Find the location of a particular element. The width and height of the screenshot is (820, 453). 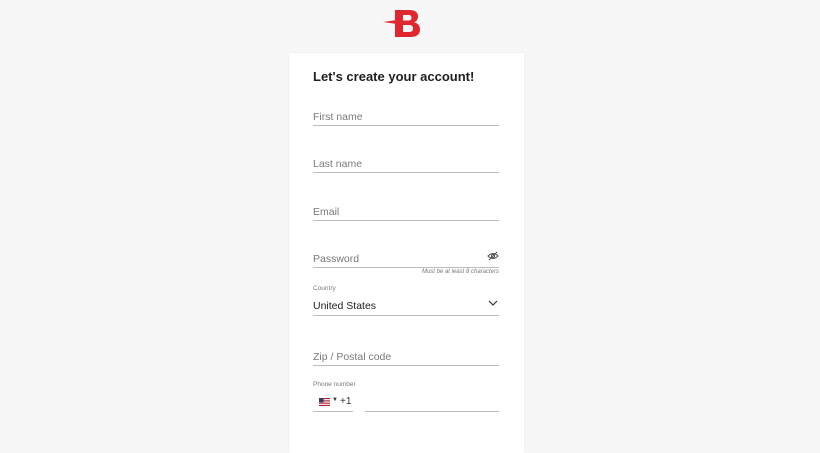

phone-field is located at coordinates (432, 403).